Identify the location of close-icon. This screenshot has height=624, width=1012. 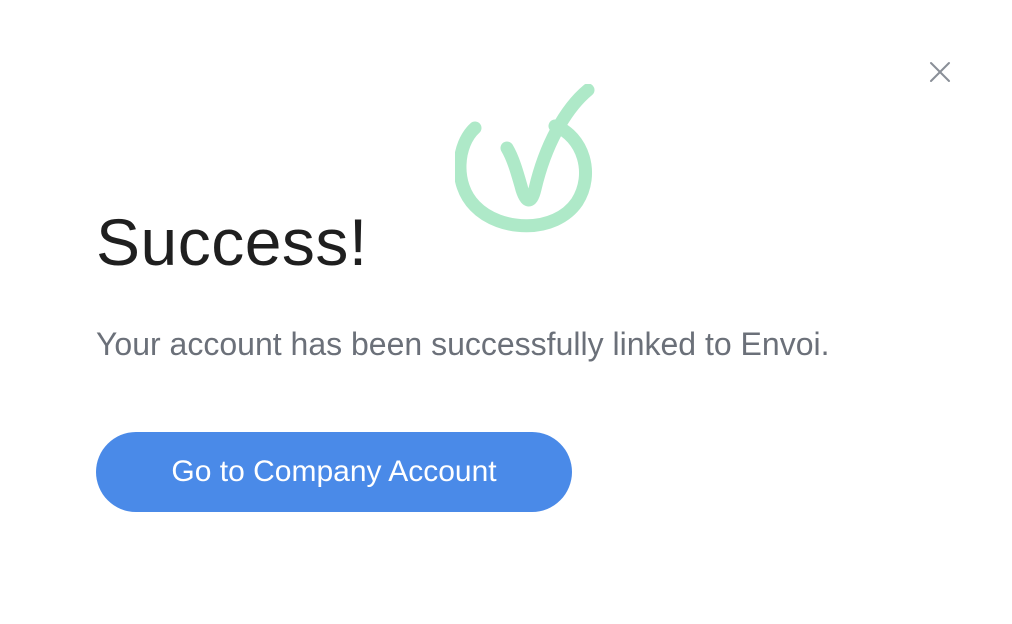
(940, 72).